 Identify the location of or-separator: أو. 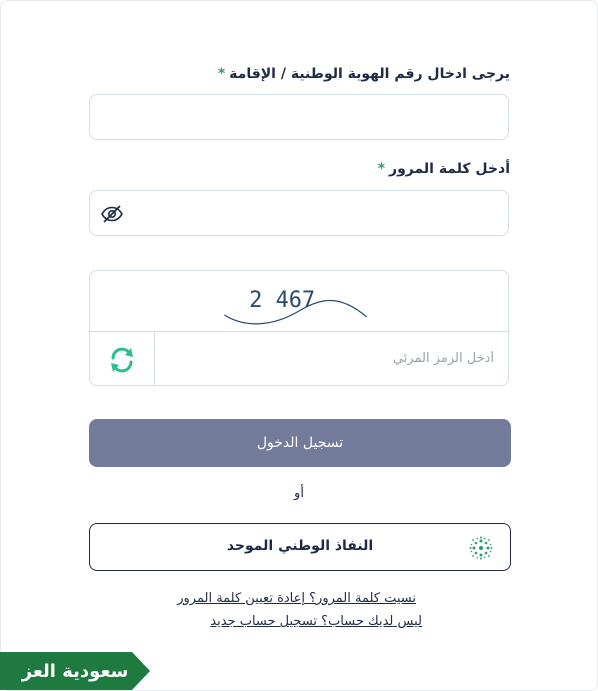
(299, 493).